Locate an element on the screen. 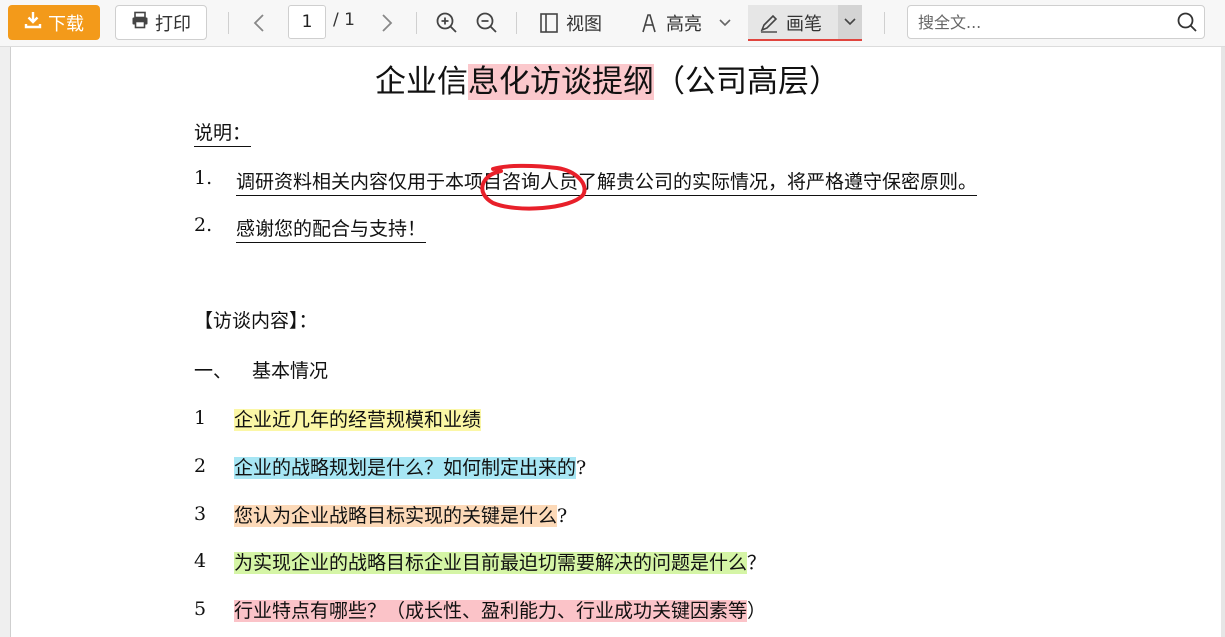  search-icon is located at coordinates (1187, 24).